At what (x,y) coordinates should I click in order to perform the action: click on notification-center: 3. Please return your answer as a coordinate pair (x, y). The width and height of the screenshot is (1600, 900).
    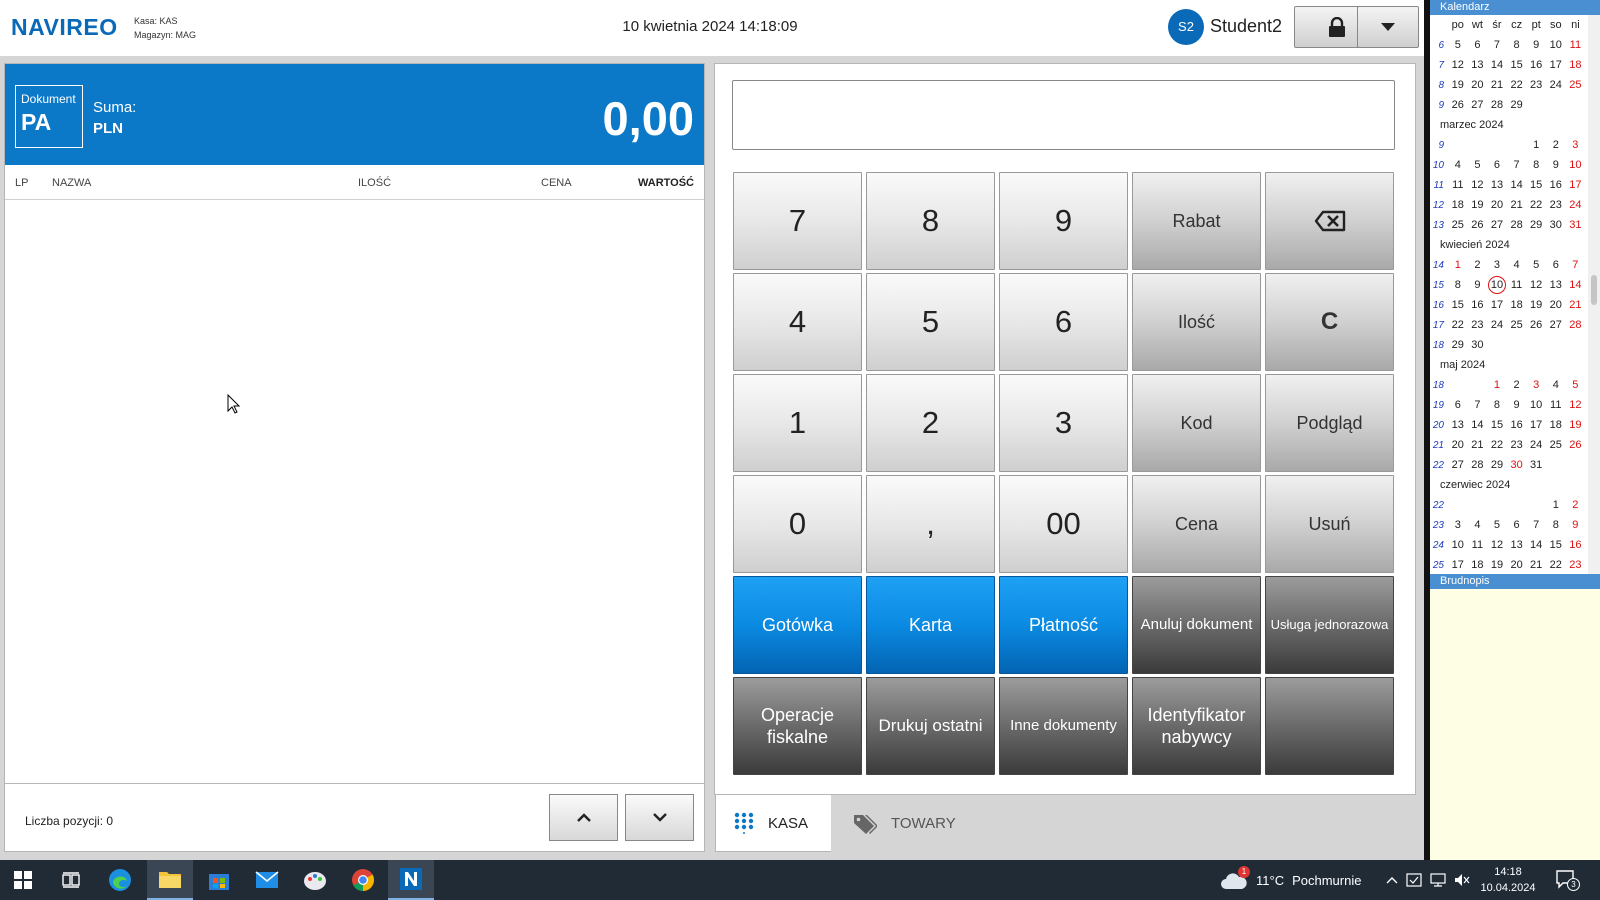
    Looking at the image, I should click on (1567, 881).